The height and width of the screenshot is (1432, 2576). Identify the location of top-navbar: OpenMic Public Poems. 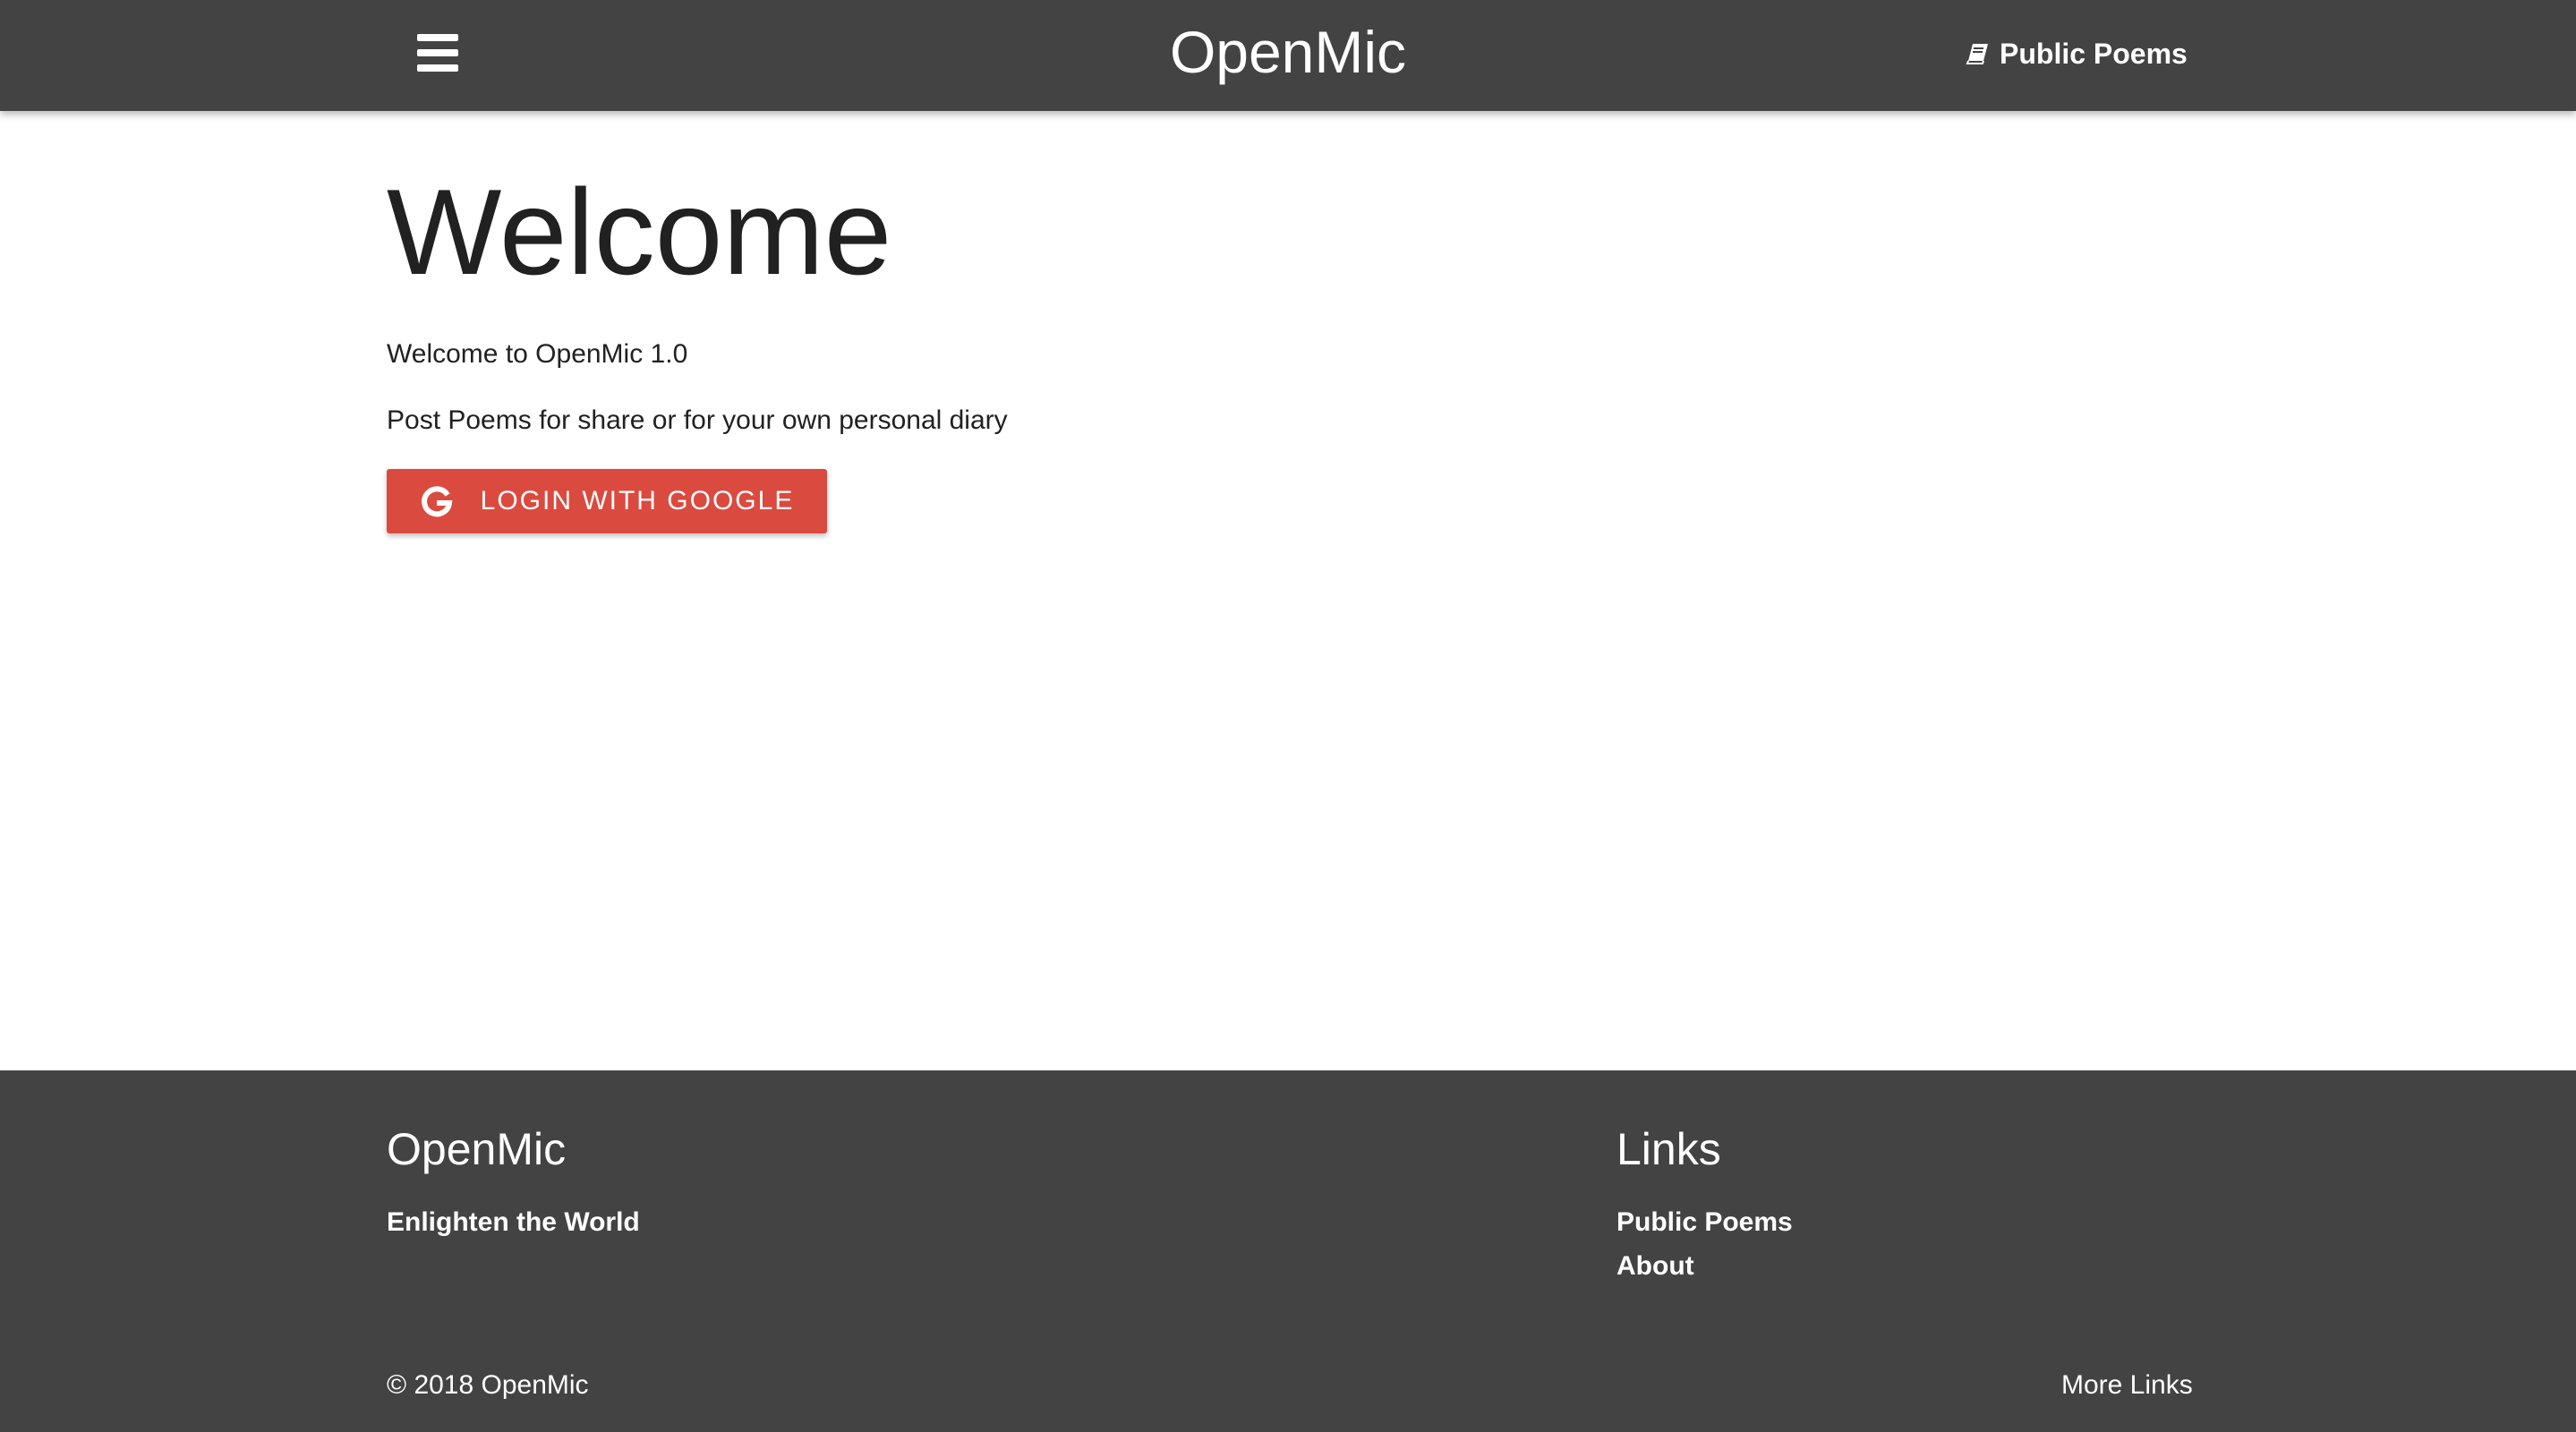
(1288, 55).